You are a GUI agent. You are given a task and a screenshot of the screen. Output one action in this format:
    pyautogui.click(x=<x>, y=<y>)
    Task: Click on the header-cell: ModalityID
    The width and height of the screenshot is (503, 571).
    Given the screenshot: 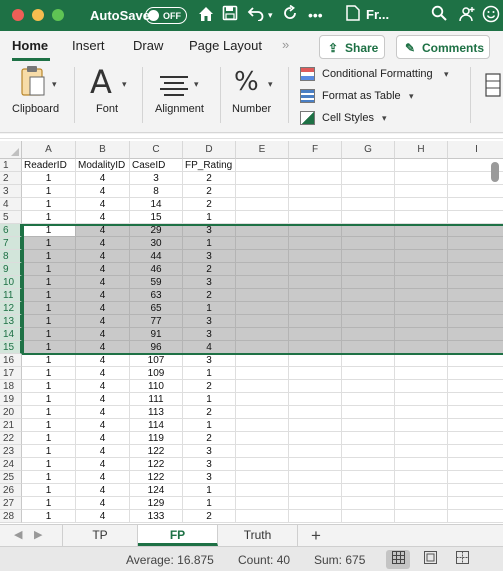 What is the action you would take?
    pyautogui.click(x=103, y=165)
    